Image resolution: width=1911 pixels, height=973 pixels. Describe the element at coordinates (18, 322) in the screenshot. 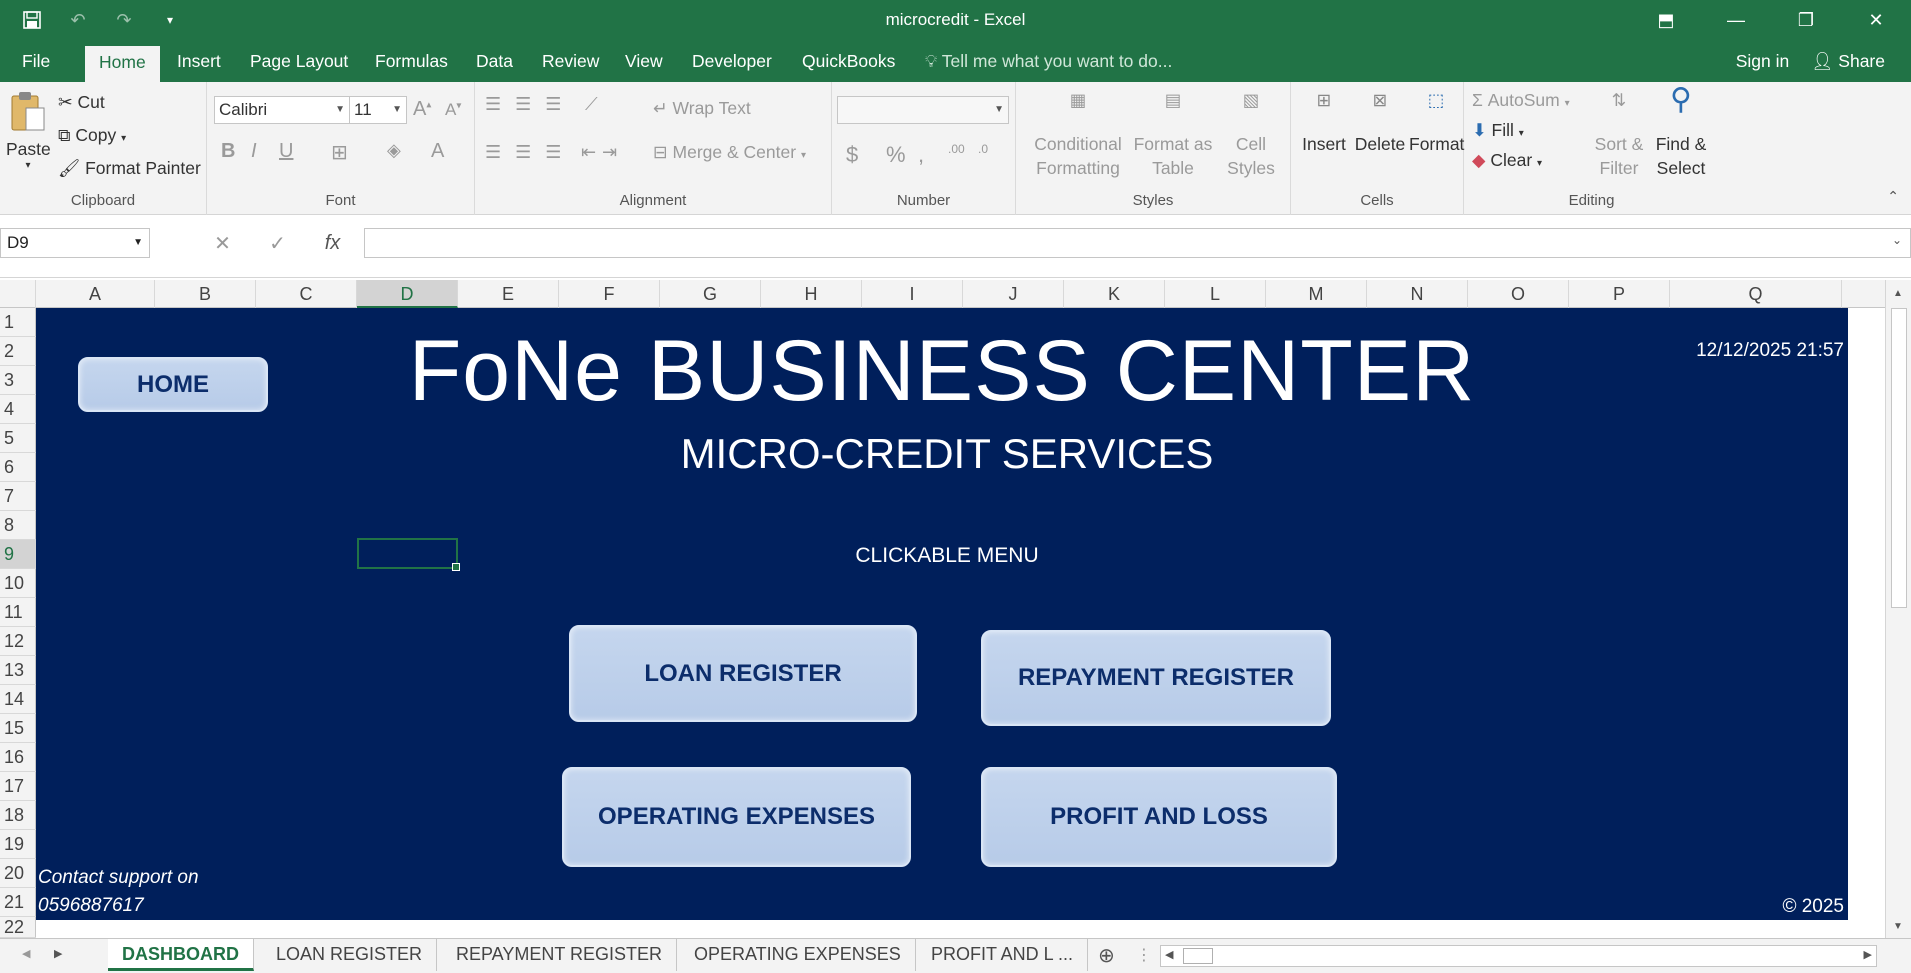

I see `row-header: 1` at that location.